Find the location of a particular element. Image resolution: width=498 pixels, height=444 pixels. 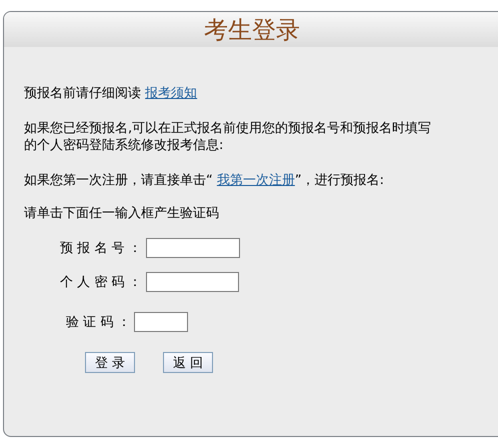

form-button: 返 回 is located at coordinates (188, 362).